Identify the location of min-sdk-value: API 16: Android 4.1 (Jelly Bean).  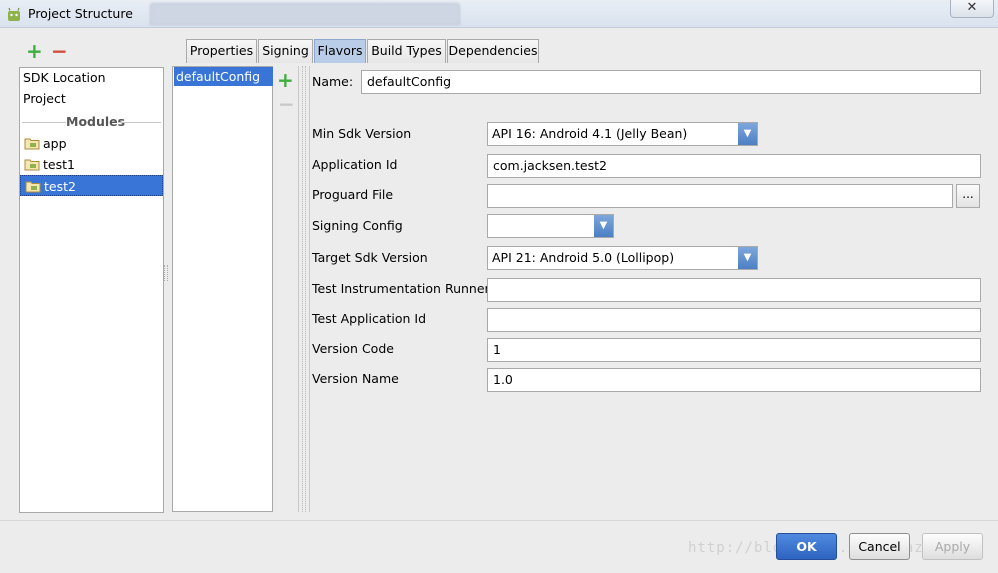
(590, 133).